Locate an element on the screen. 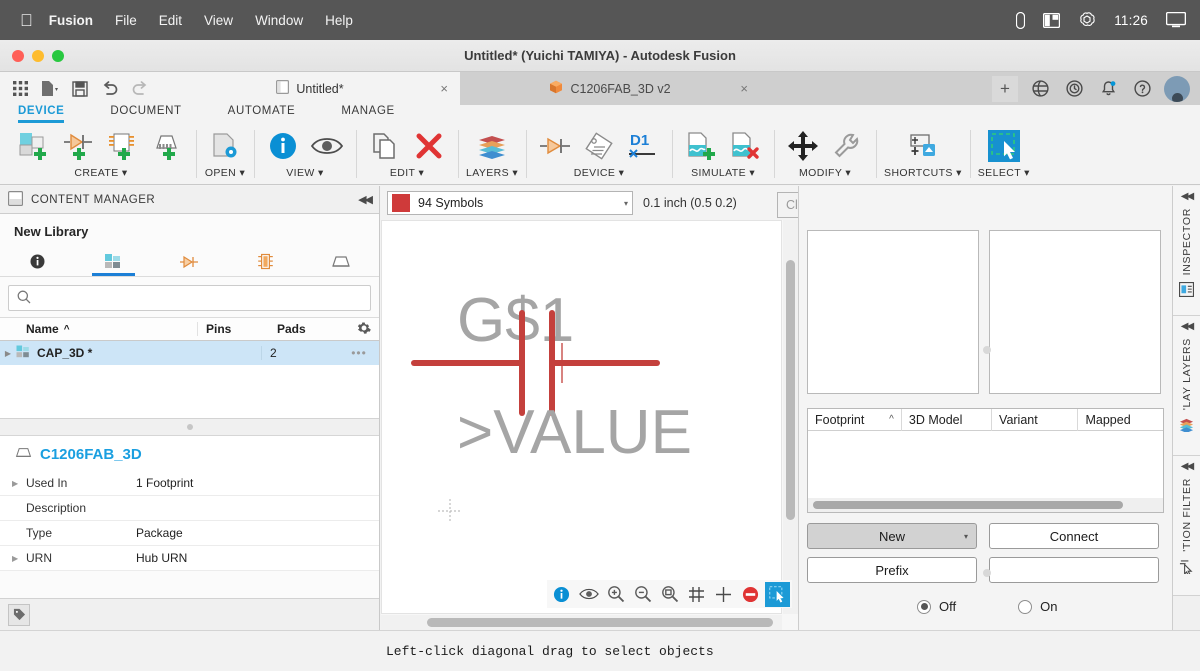 The width and height of the screenshot is (1200, 671). chevron-down-icon: ▾ is located at coordinates (966, 536).